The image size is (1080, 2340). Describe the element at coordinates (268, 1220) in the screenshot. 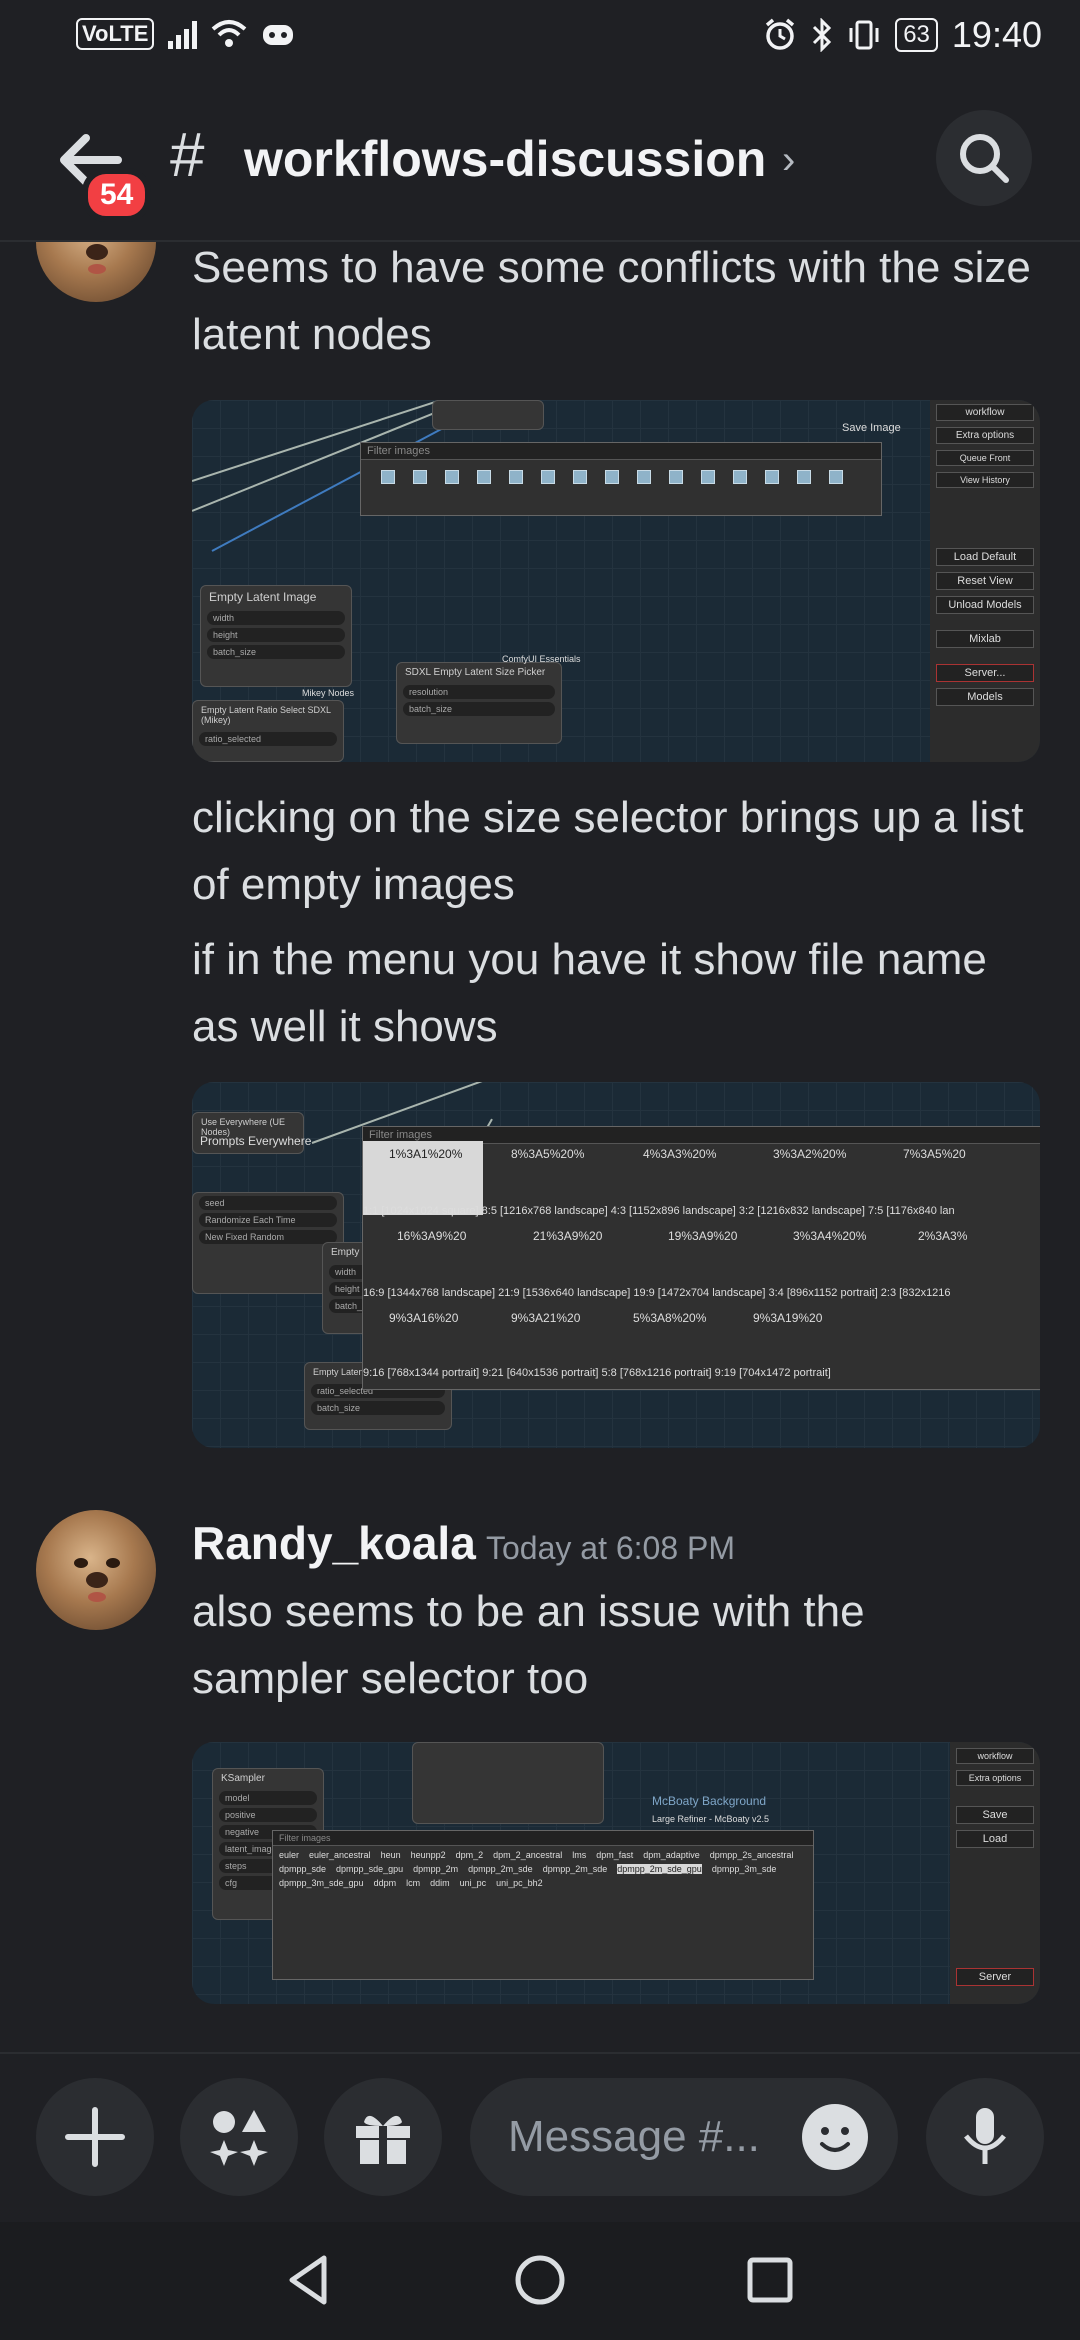

I see `randomize-option: Randomize Each Time` at that location.